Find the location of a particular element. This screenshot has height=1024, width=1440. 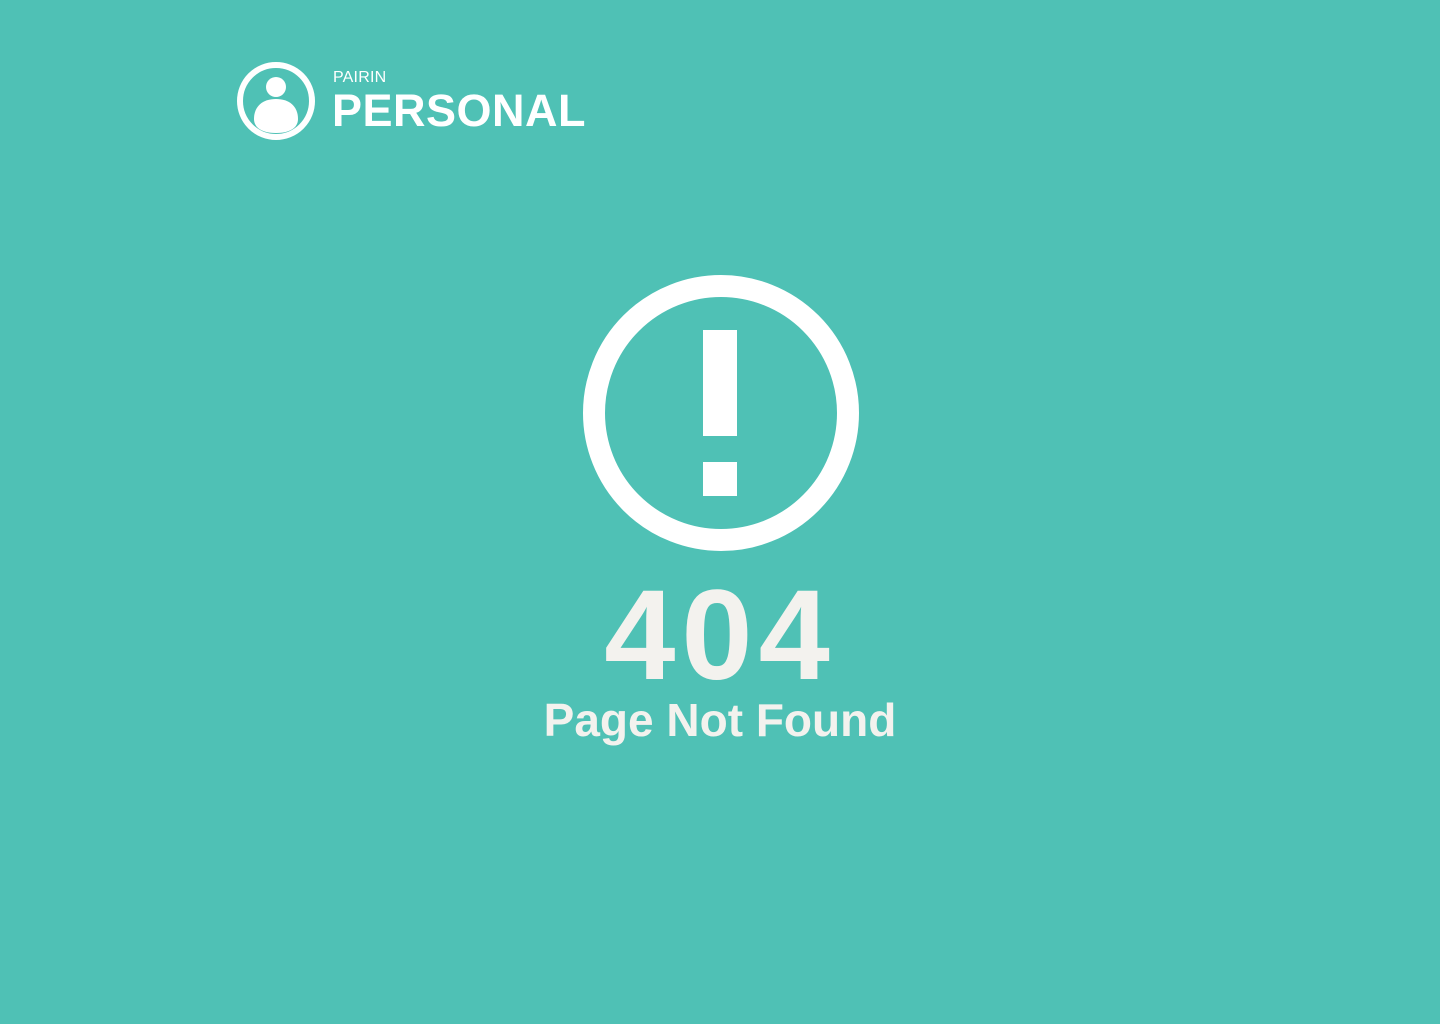

brand-subtitle: PAIRIN is located at coordinates (360, 77).